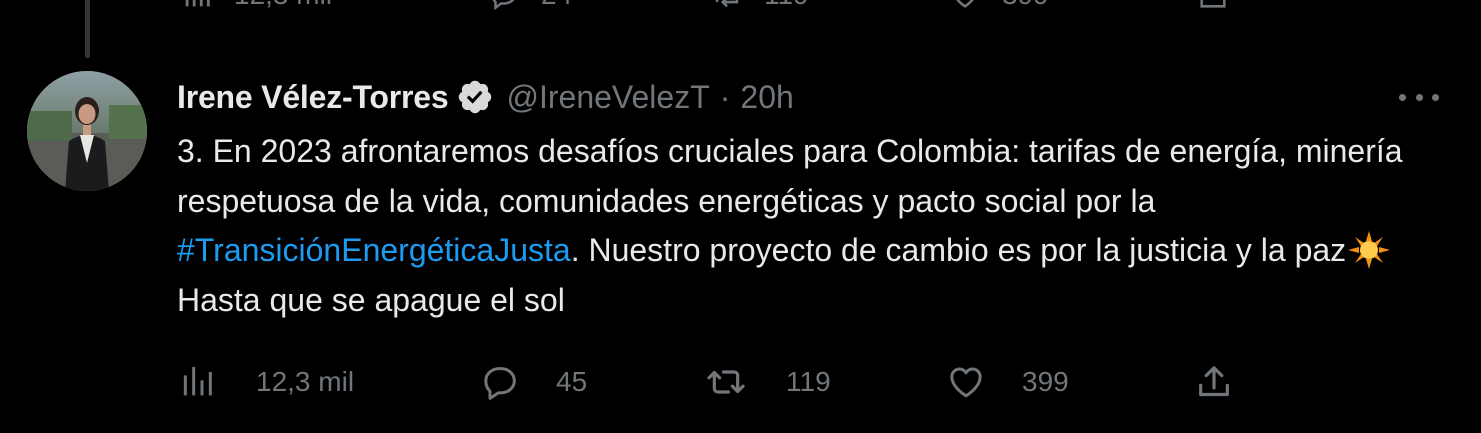 Image resolution: width=1481 pixels, height=433 pixels. I want to click on prev-retweet-action: 119, so click(759, 6).